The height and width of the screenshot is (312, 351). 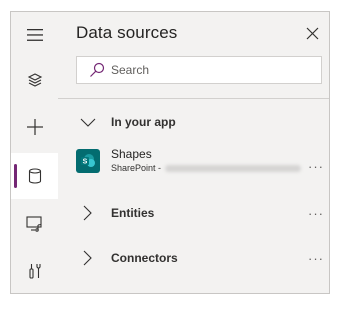 I want to click on media-button, so click(x=34, y=224).